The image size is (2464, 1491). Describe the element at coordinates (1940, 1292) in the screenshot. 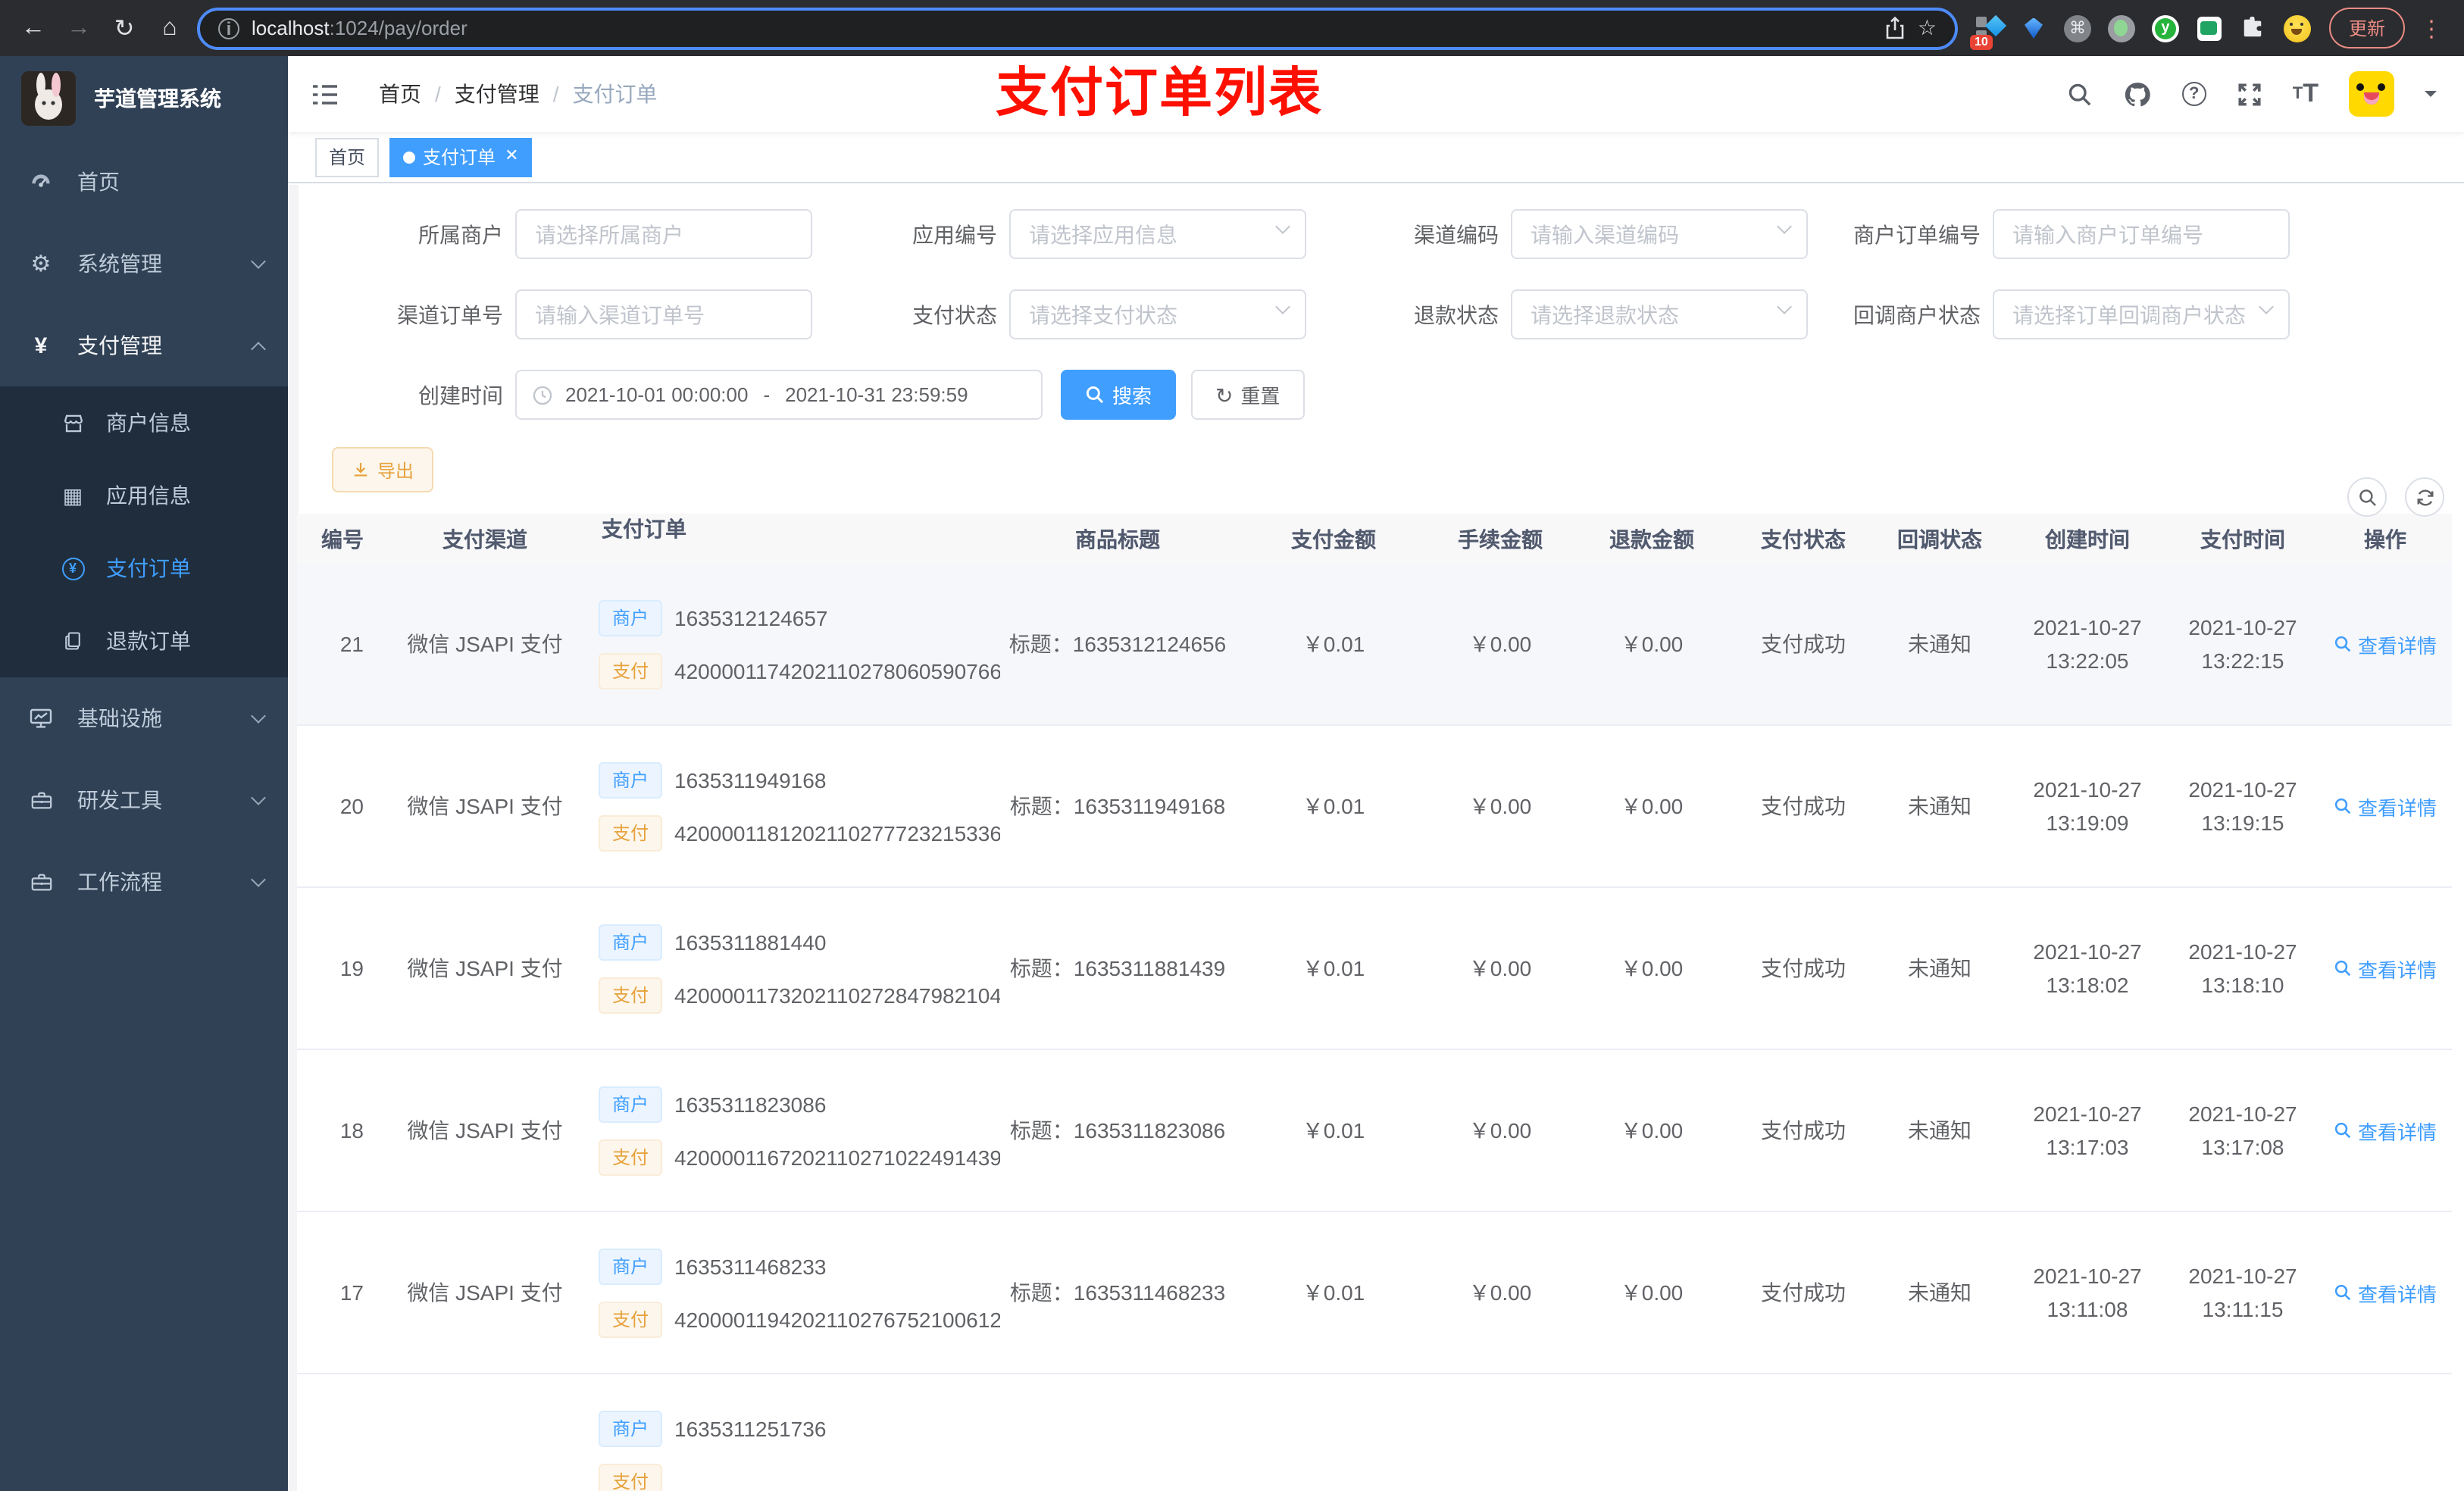

I see `notify-status: 未通知` at that location.